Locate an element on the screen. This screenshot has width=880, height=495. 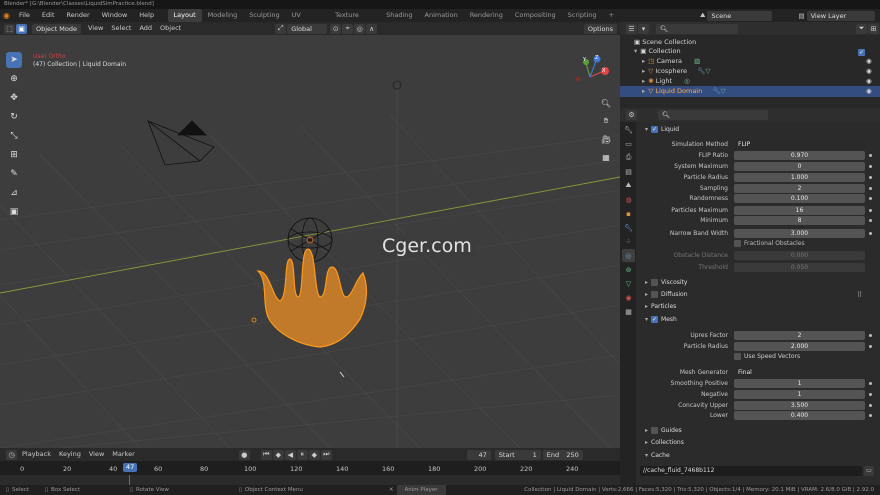
falloff-icon: ∧ is located at coordinates (372, 28).